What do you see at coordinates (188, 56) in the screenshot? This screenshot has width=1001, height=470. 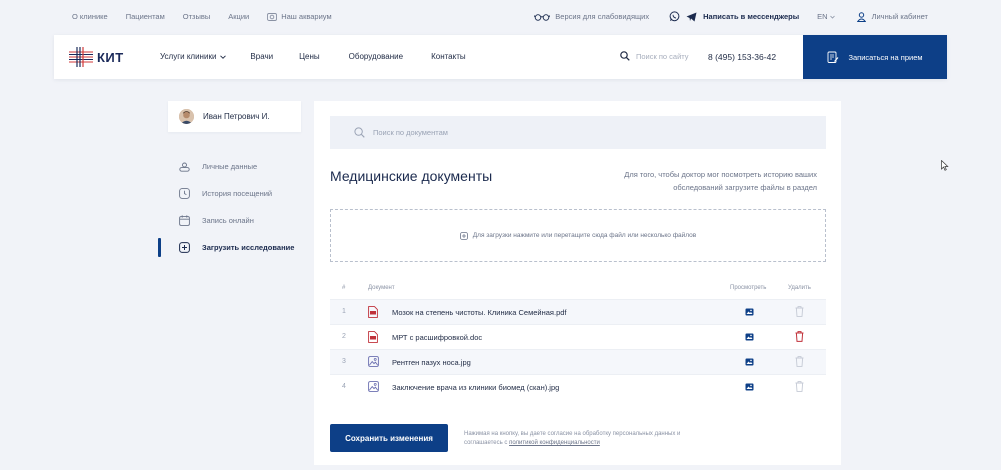 I see `nav-services-label: Услуги клиники` at bounding box center [188, 56].